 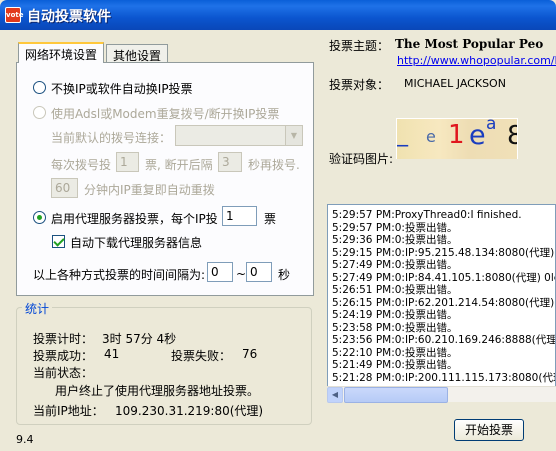 I want to click on log-line: 5:29:57 PM:ProxyThread0:I finished., so click(x=427, y=215).